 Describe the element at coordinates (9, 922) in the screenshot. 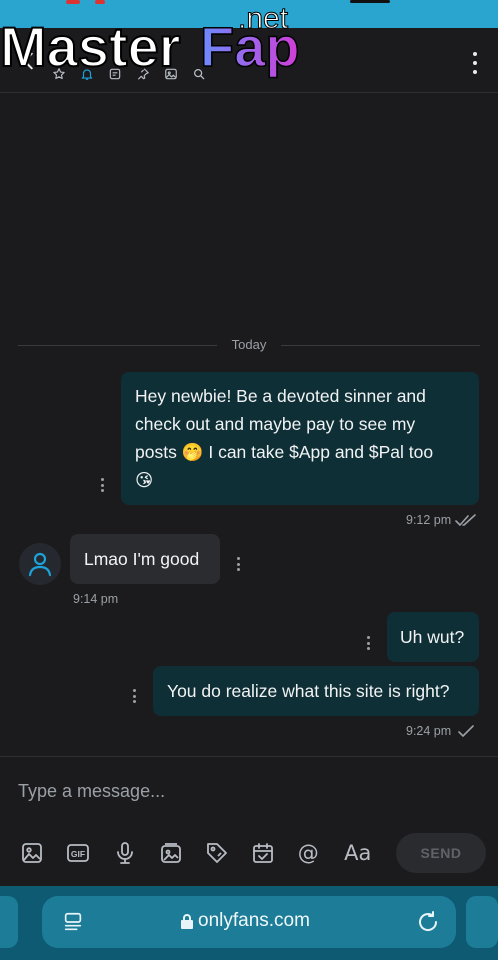

I see `previous-tab` at that location.